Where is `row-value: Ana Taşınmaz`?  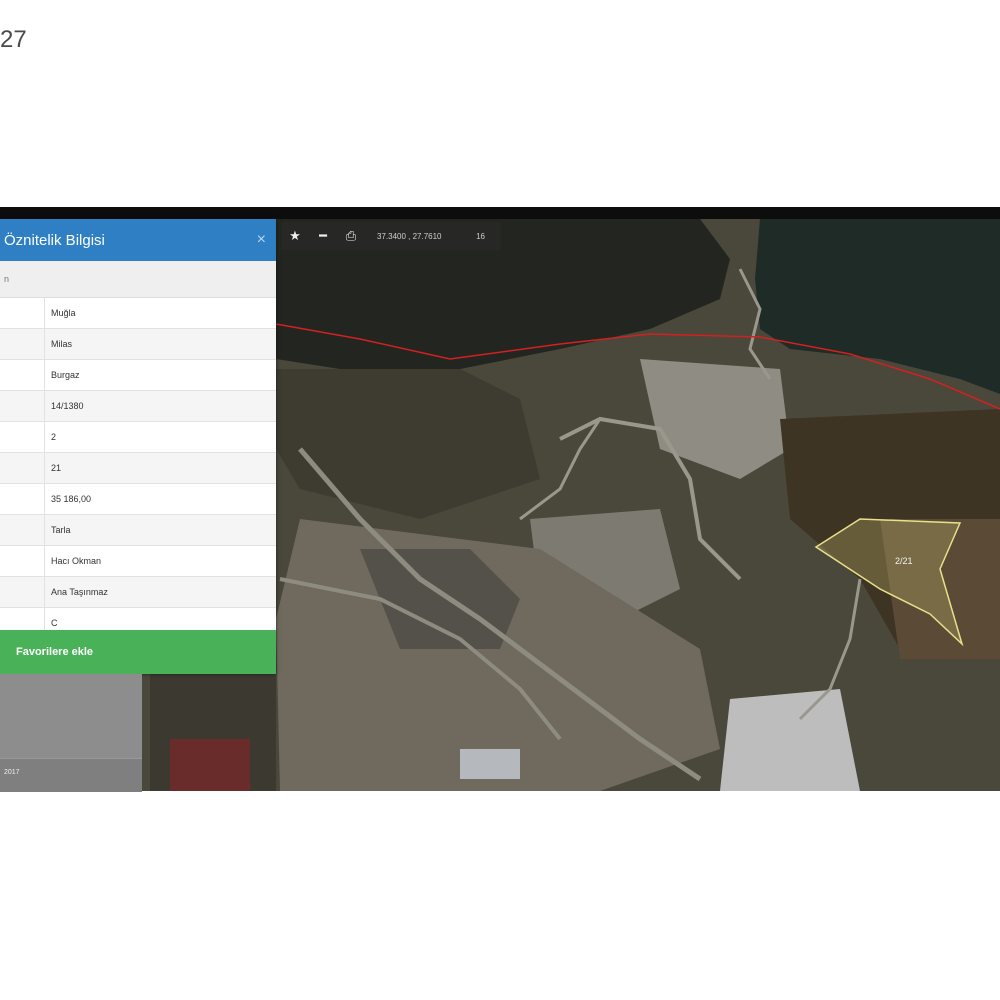 row-value: Ana Taşınmaz is located at coordinates (79, 592).